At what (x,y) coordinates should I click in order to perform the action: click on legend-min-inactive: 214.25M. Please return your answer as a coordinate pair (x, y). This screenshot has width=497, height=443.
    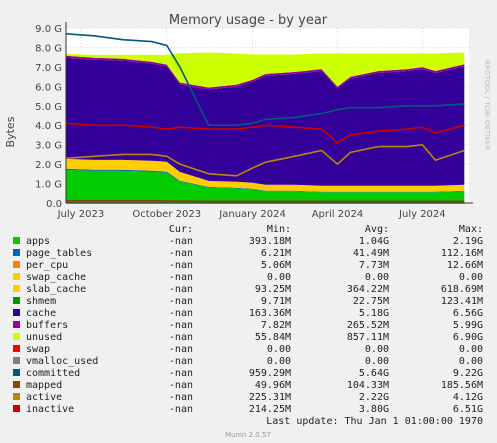
    Looking at the image, I should click on (270, 409).